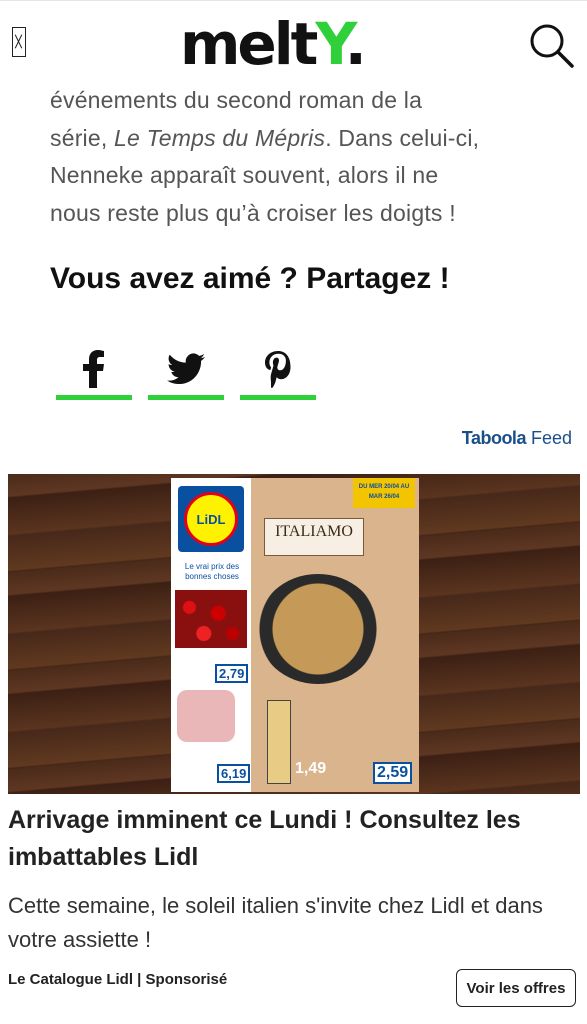 The image size is (587, 1024). I want to click on ad-source: Le Catalogue Lidl | Sponsorisé, so click(118, 979).